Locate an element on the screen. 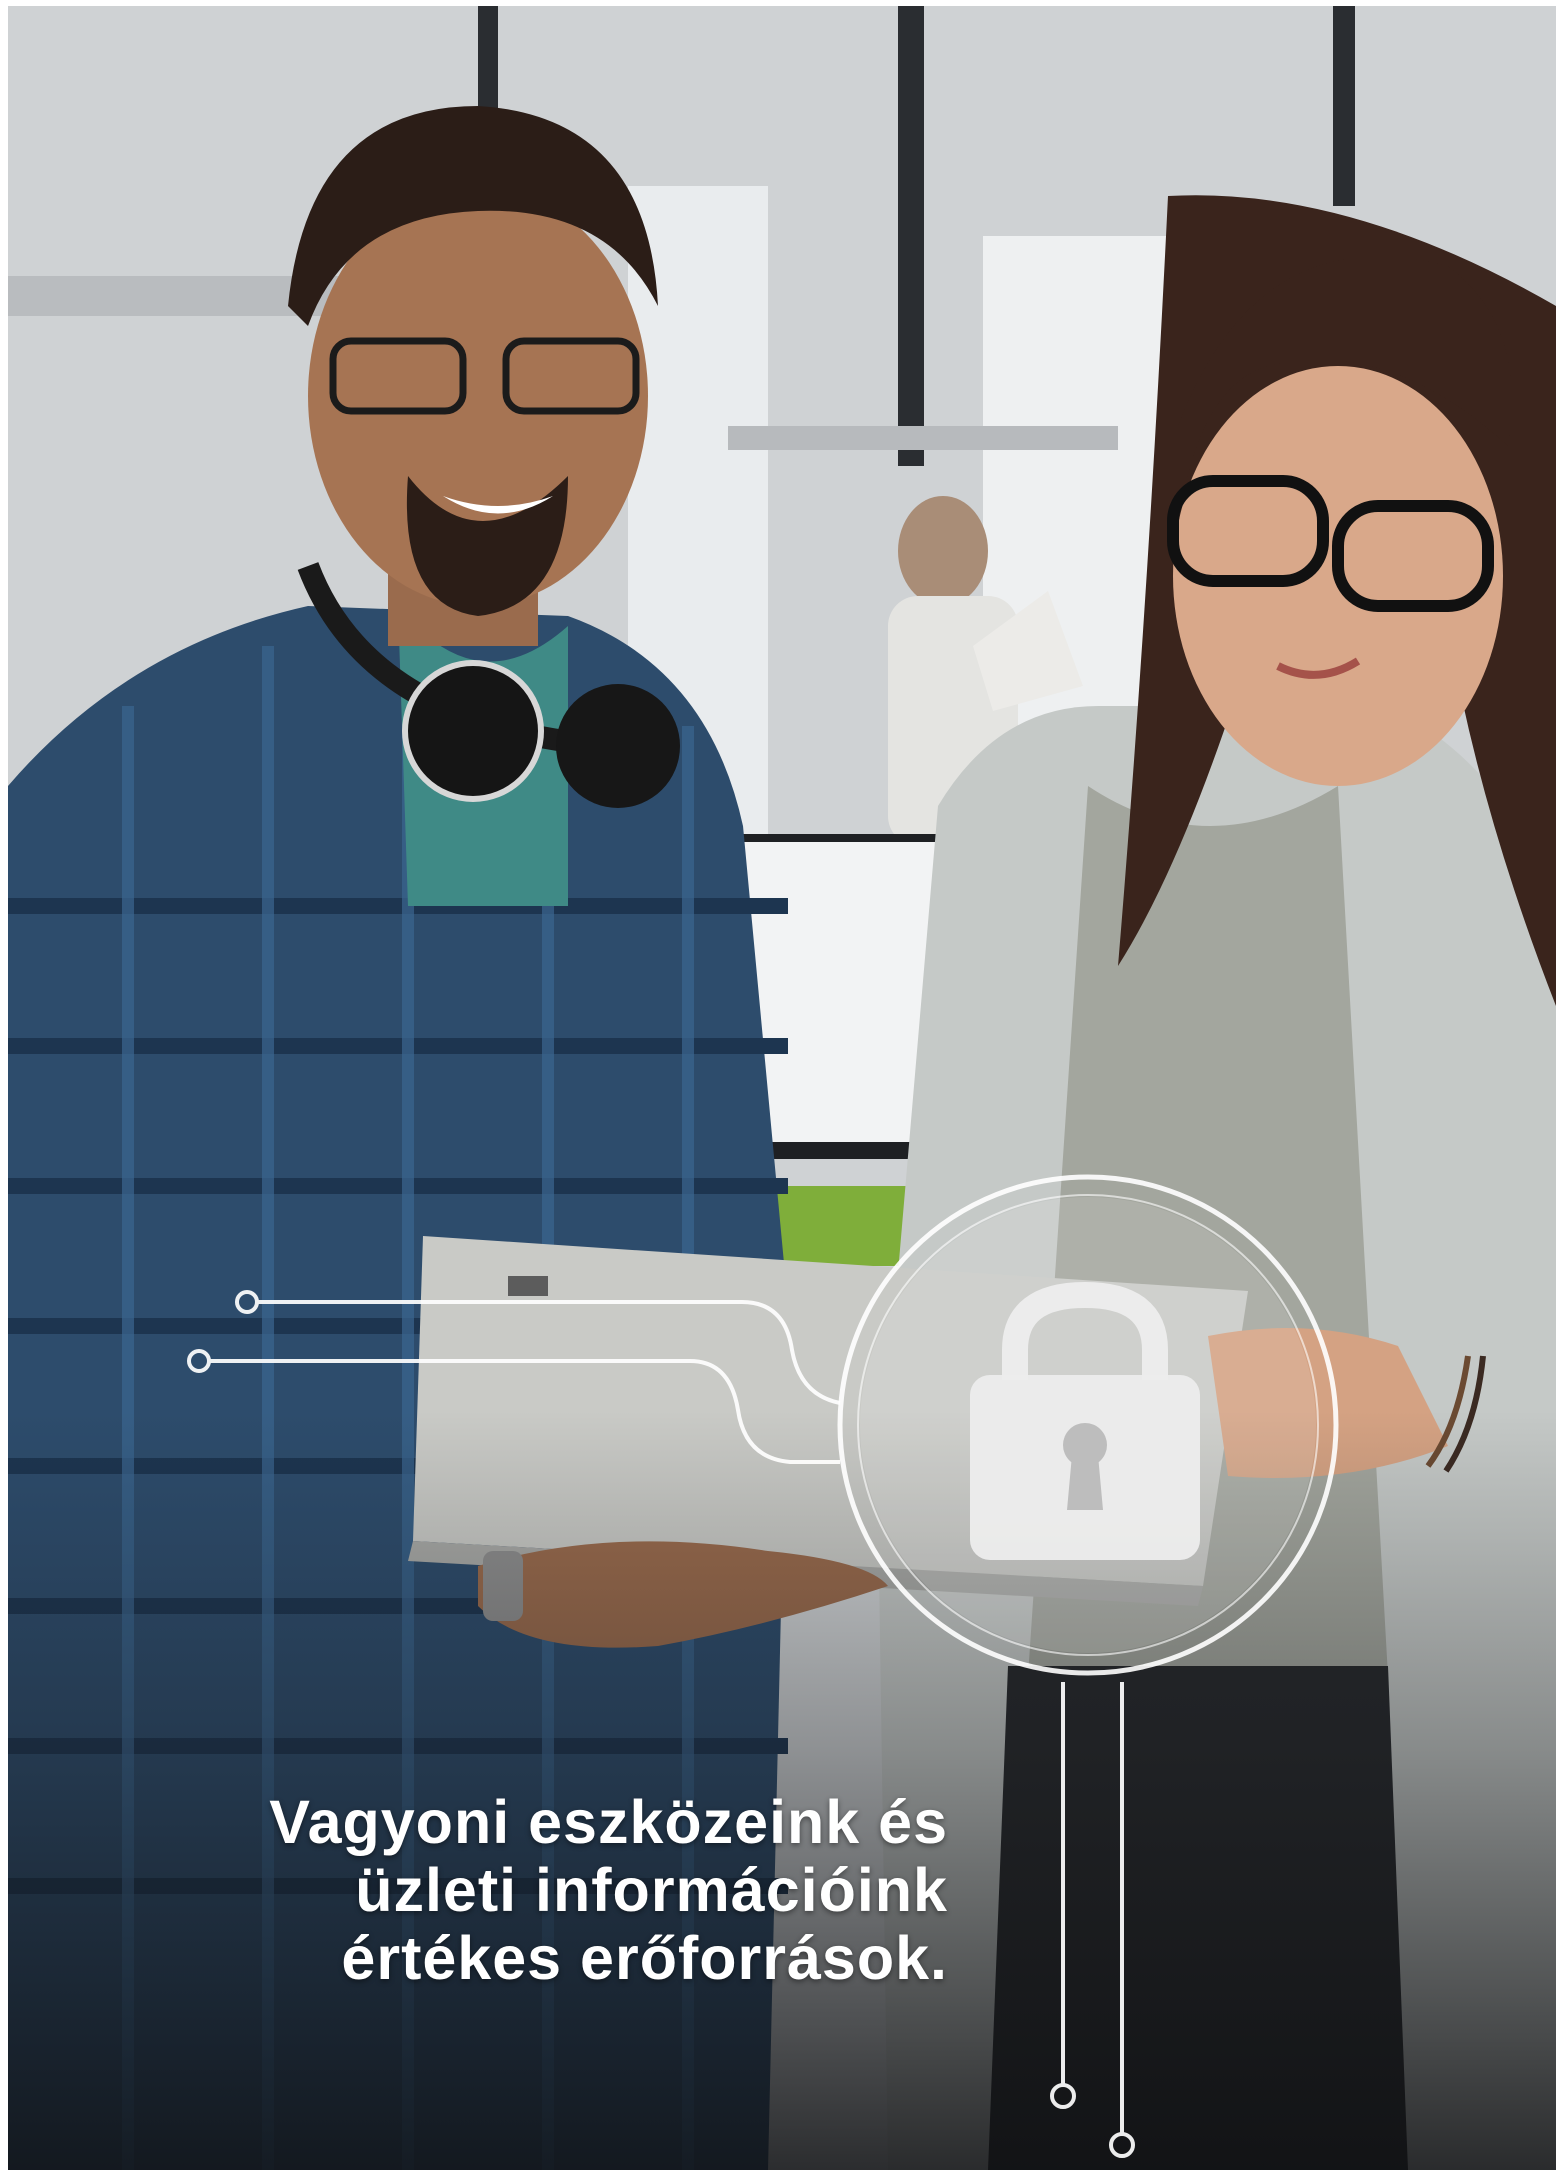  headline-line-1: Vagyoni eszközeink és is located at coordinates (608, 1822).